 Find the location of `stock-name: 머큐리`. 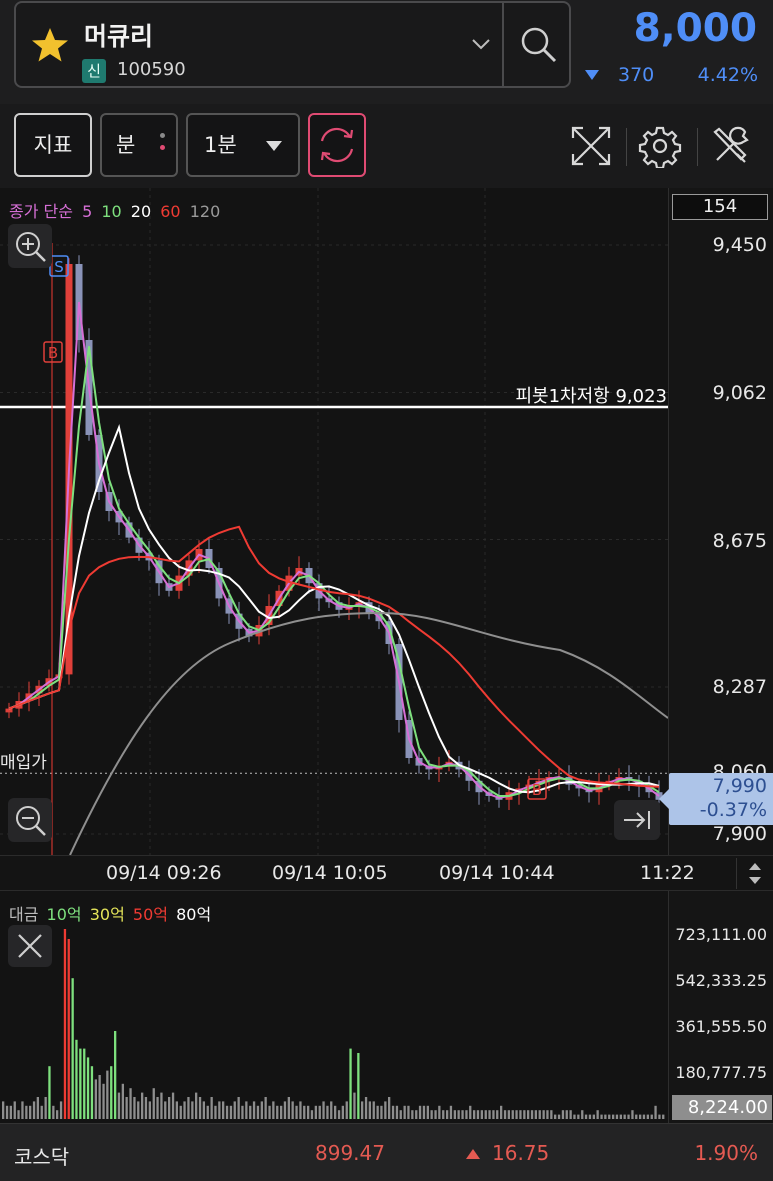

stock-name: 머큐리 is located at coordinates (119, 36).